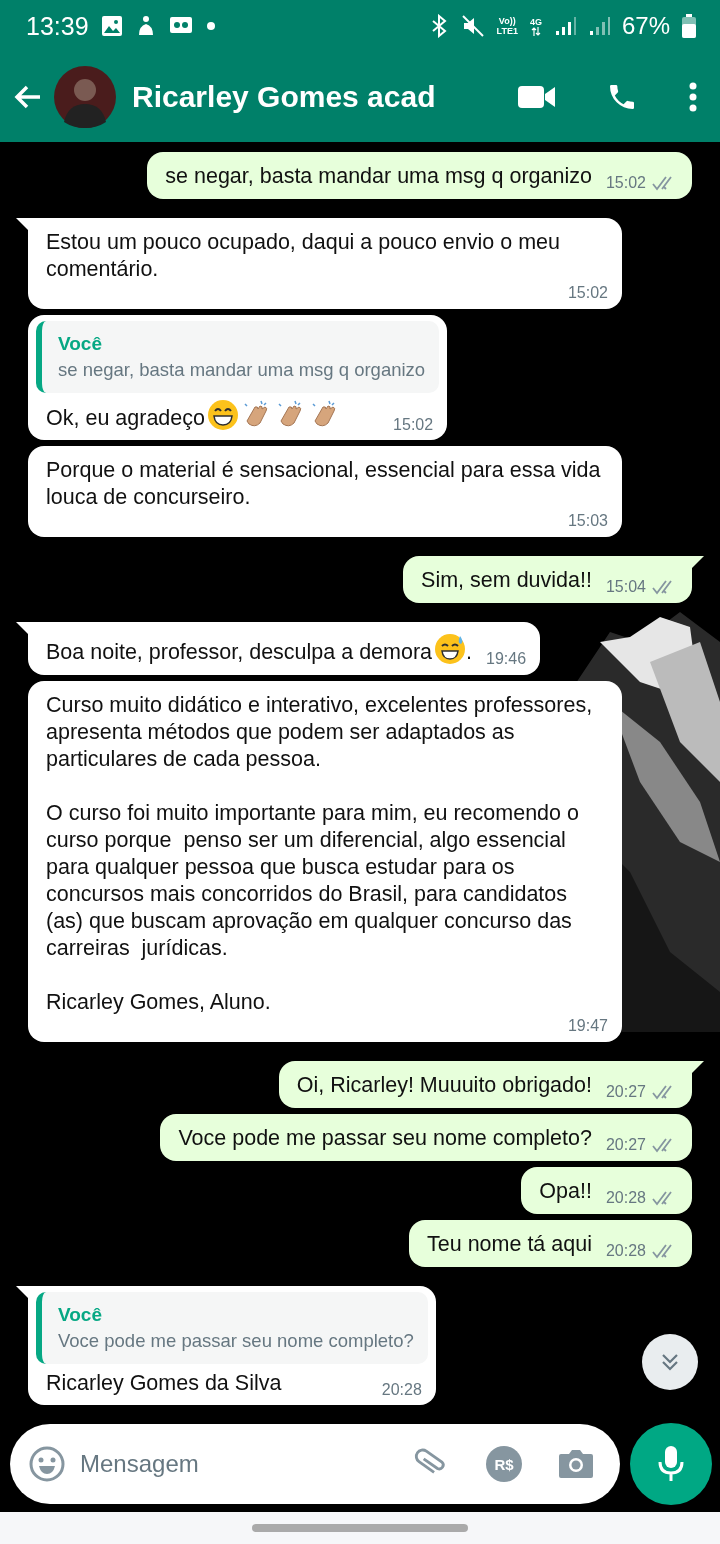 The image size is (720, 1544). I want to click on more-options-button, so click(693, 97).